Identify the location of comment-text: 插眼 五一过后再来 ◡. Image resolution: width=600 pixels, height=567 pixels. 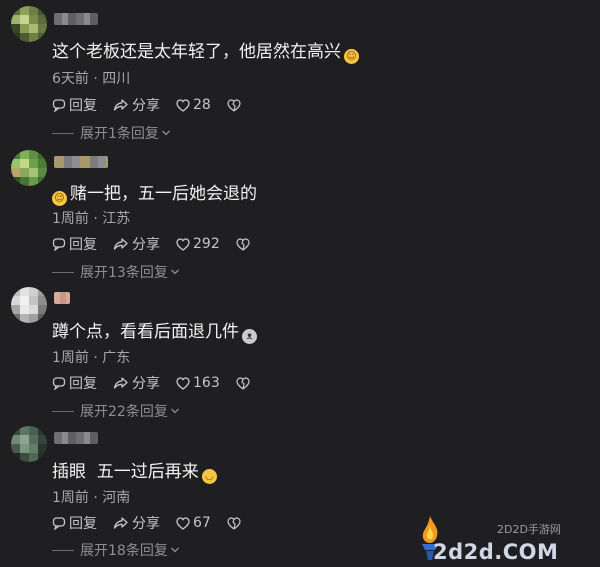
(134, 470).